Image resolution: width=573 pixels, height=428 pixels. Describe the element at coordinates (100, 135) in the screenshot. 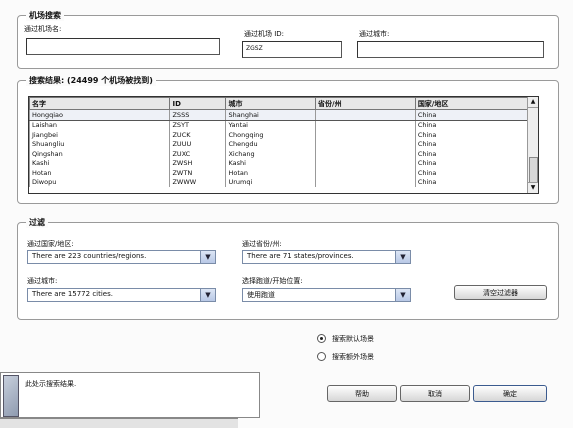

I see `cell-name: Jiangbei` at that location.